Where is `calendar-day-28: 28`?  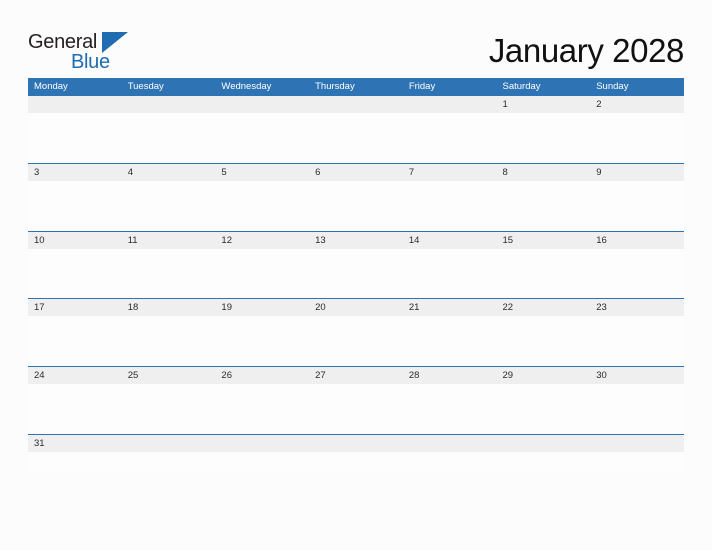
calendar-day-28: 28 is located at coordinates (450, 375).